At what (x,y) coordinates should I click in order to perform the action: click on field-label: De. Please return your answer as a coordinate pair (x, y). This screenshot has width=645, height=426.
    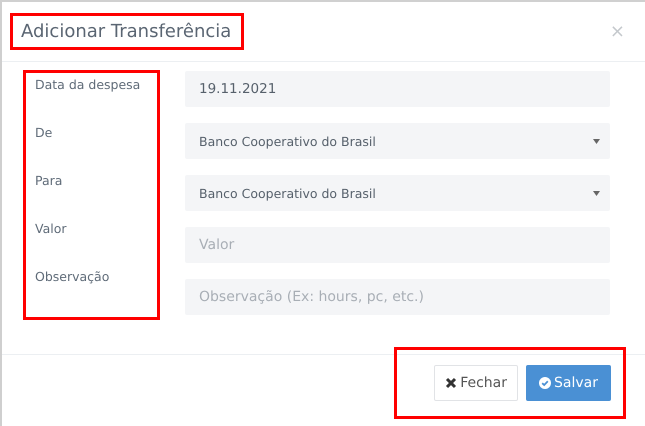
    Looking at the image, I should click on (44, 133).